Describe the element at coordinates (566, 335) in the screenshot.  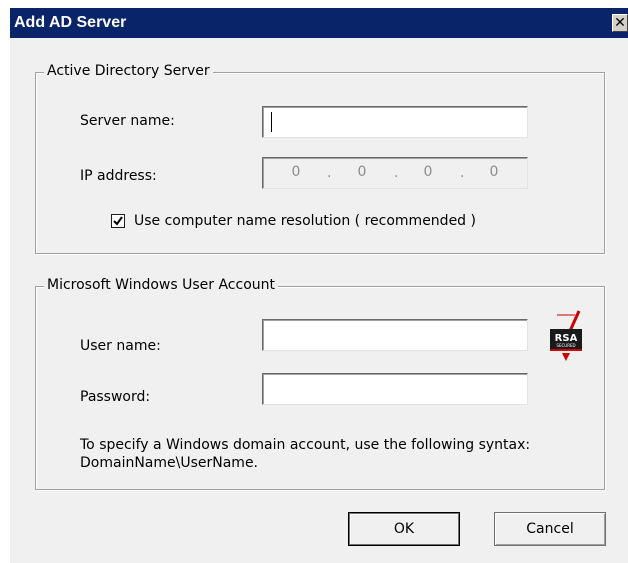
I see `rsa-secured-logo: RSA SECURED` at that location.